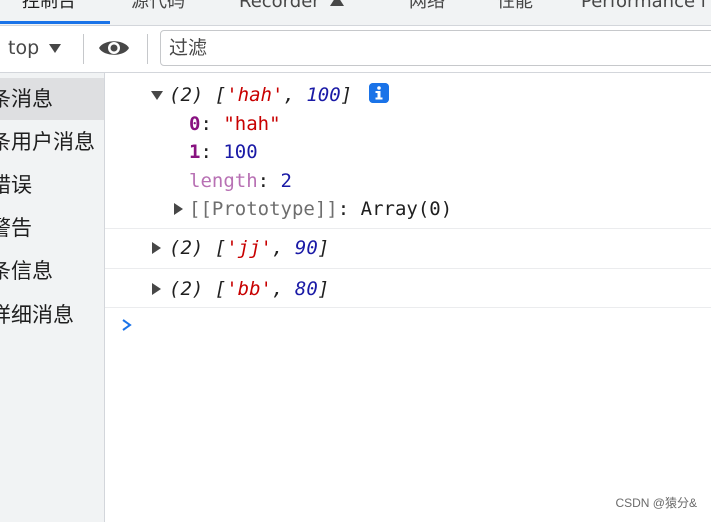  I want to click on property-key: length, so click(223, 181).